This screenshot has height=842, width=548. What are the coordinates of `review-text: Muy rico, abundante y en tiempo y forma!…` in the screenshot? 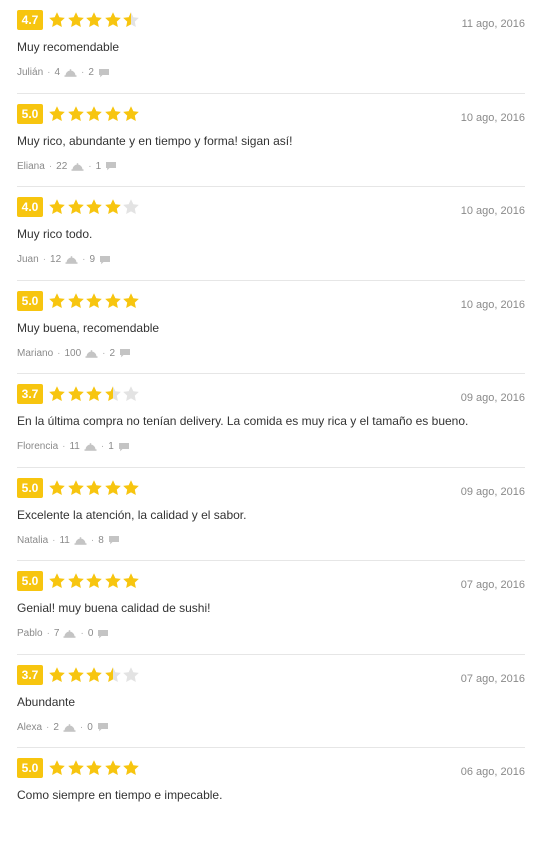 It's located at (155, 140).